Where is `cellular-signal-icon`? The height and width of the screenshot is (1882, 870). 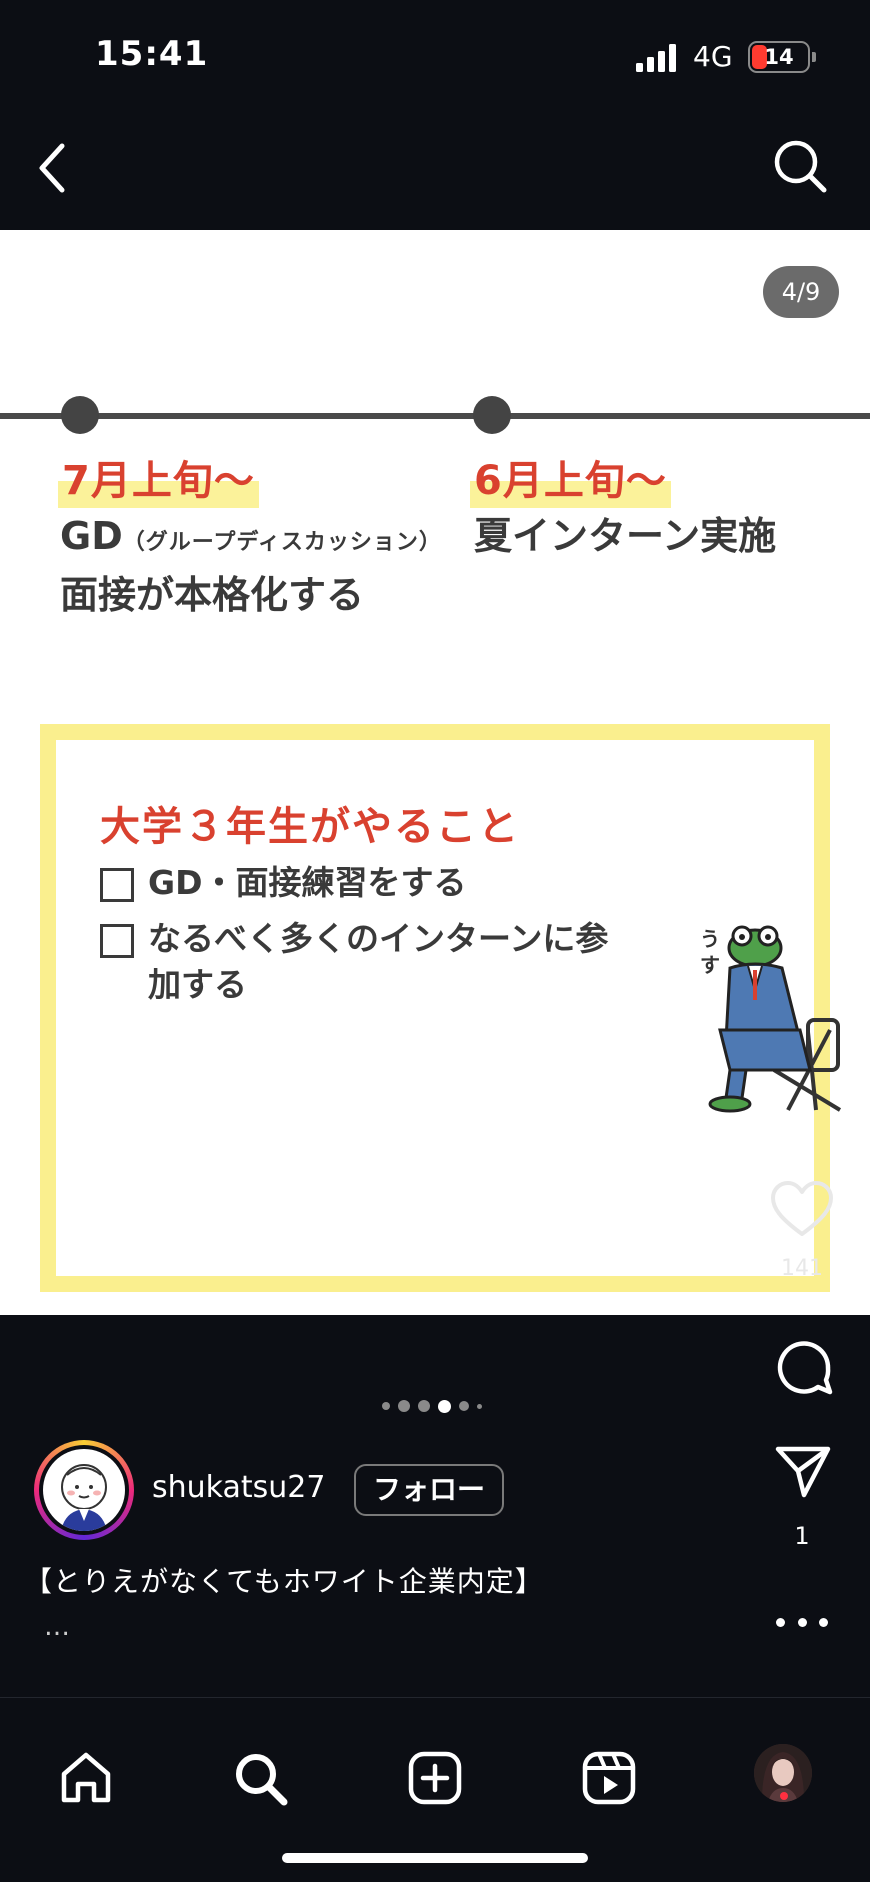
cellular-signal-icon is located at coordinates (656, 58).